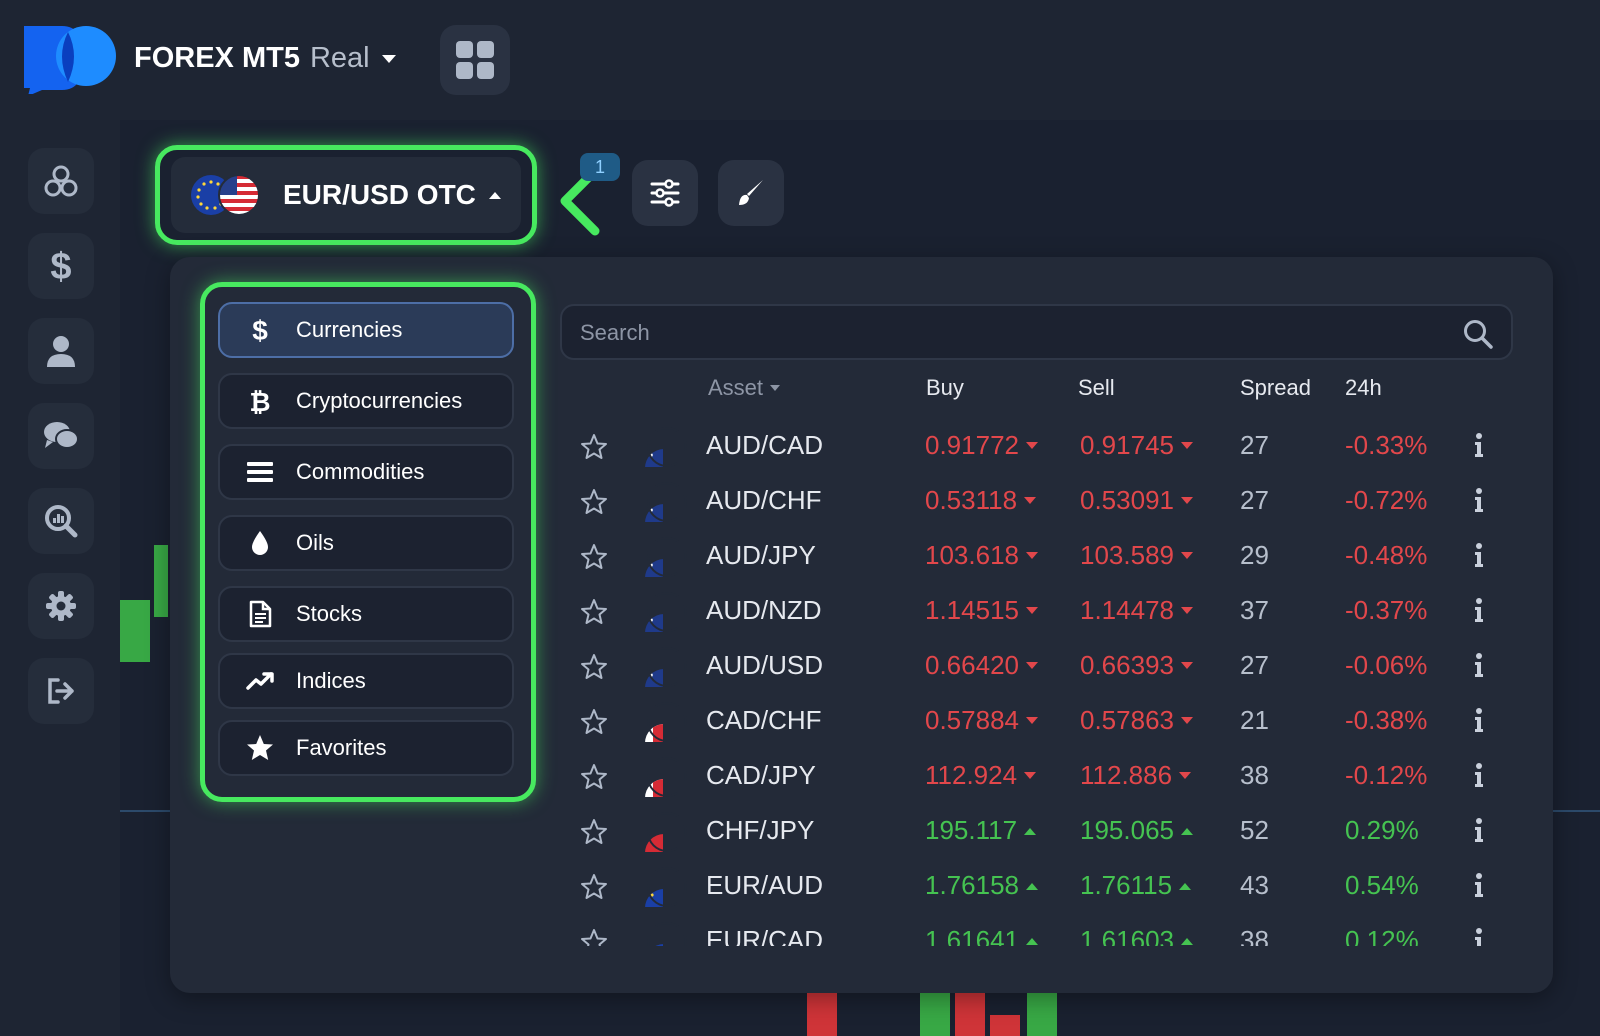 The height and width of the screenshot is (1036, 1600). Describe the element at coordinates (1137, 445) in the screenshot. I see `sell-price: 0.91745` at that location.